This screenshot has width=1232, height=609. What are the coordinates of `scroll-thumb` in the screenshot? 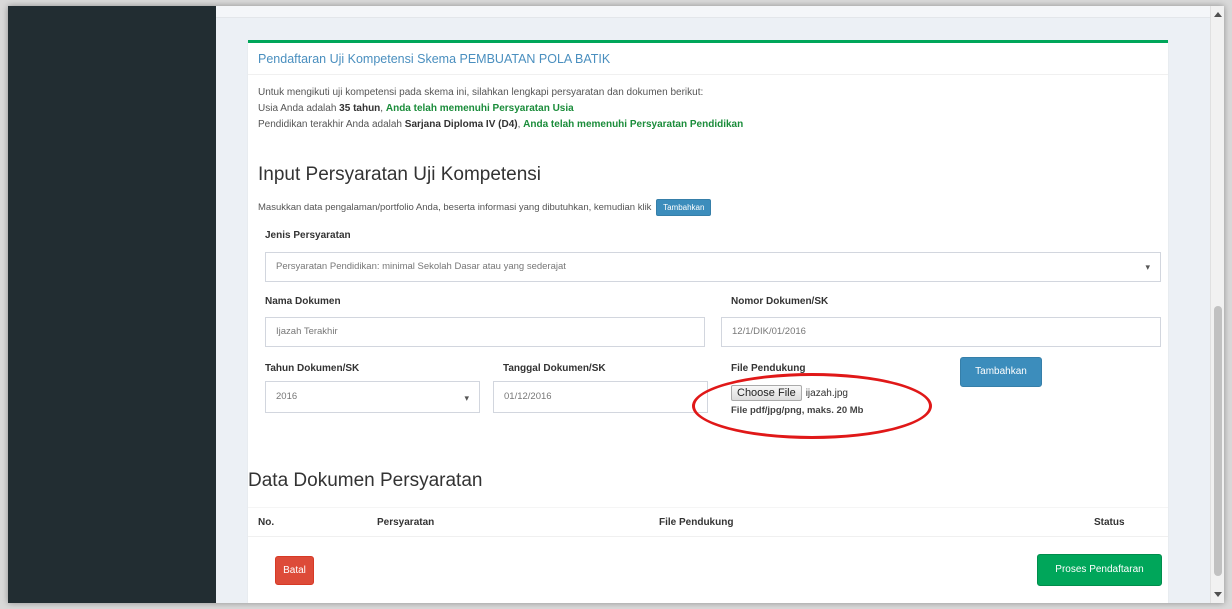 It's located at (1218, 441).